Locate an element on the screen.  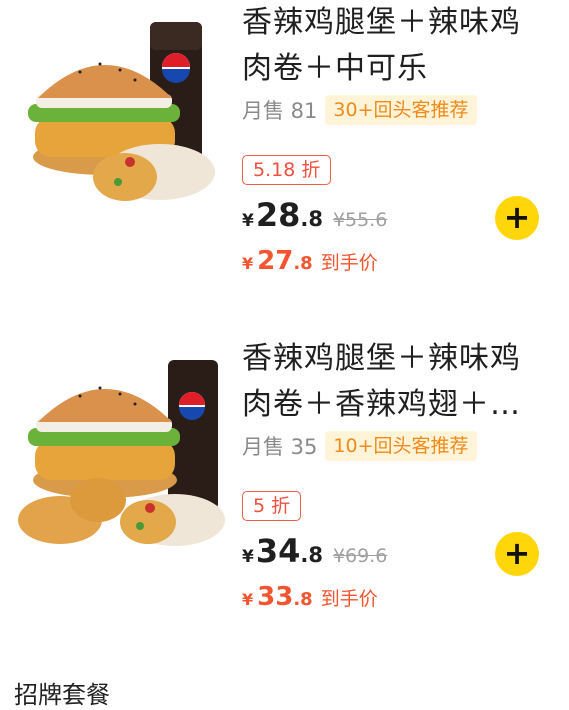
final-price: ¥ 27 .8 到手价 is located at coordinates (310, 261).